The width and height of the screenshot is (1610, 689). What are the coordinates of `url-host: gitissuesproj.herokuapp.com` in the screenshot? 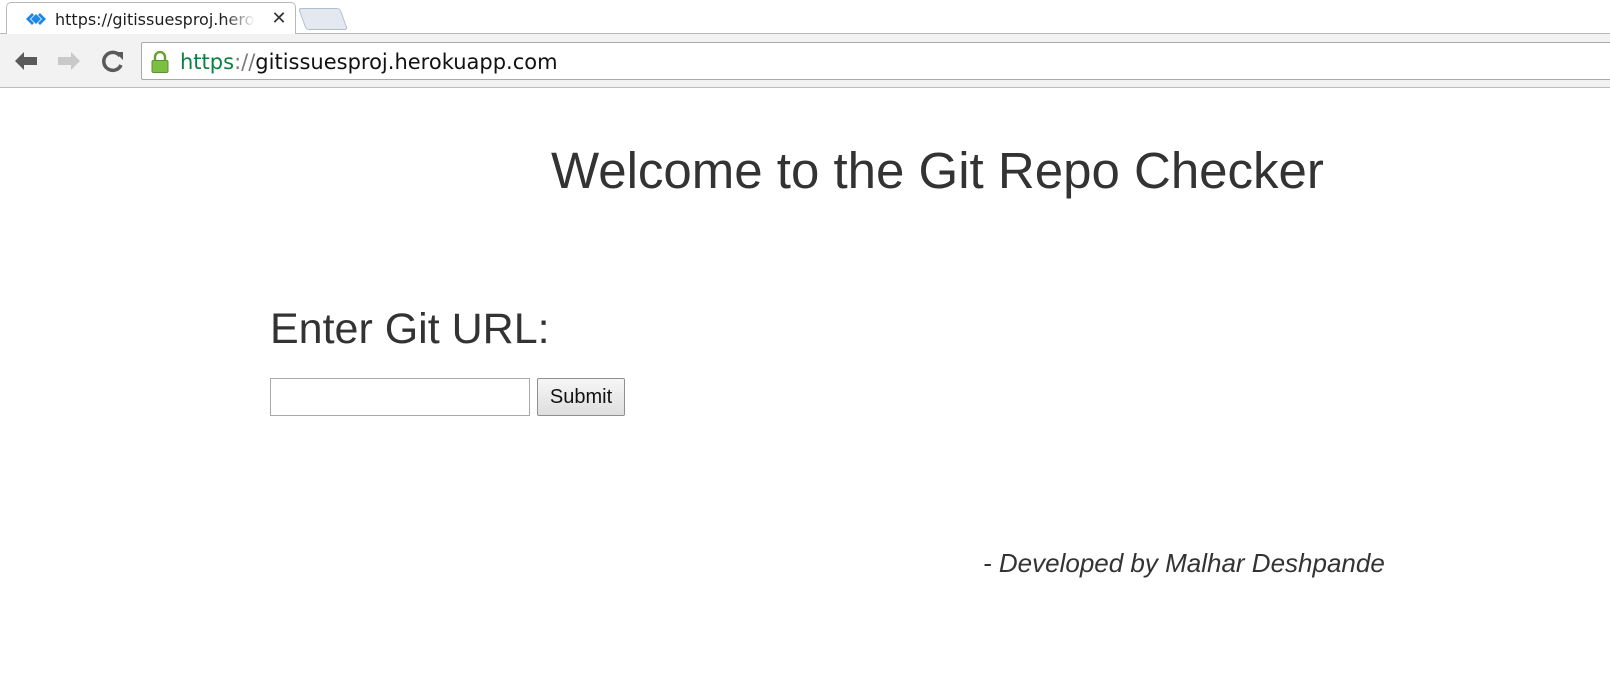 It's located at (406, 62).